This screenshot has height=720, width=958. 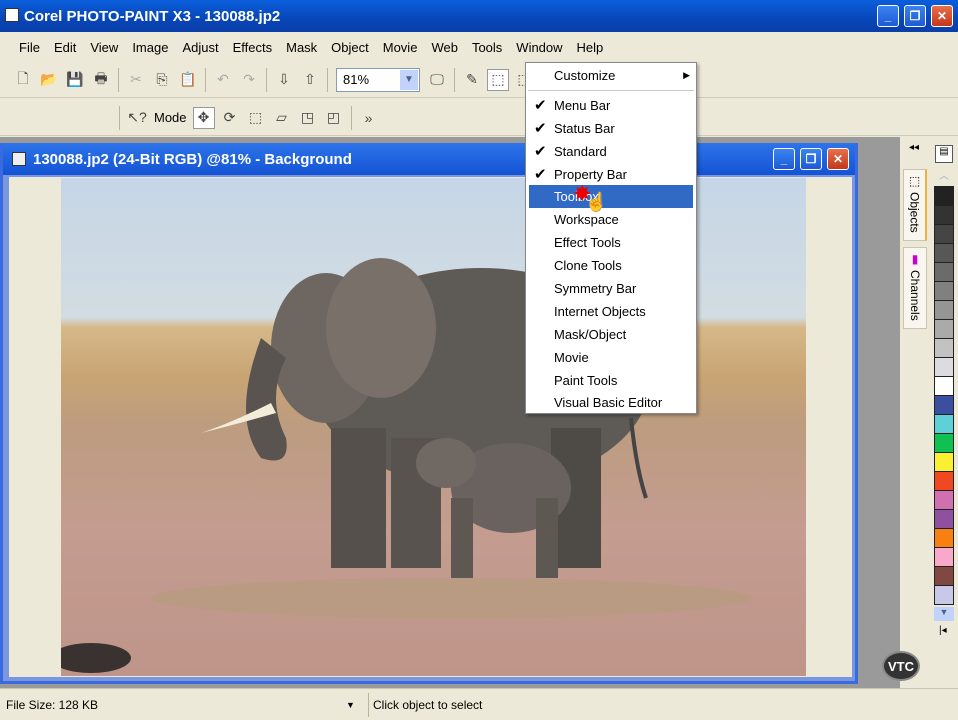 I want to click on full-screen-preview-icon: 🖵, so click(x=437, y=80).